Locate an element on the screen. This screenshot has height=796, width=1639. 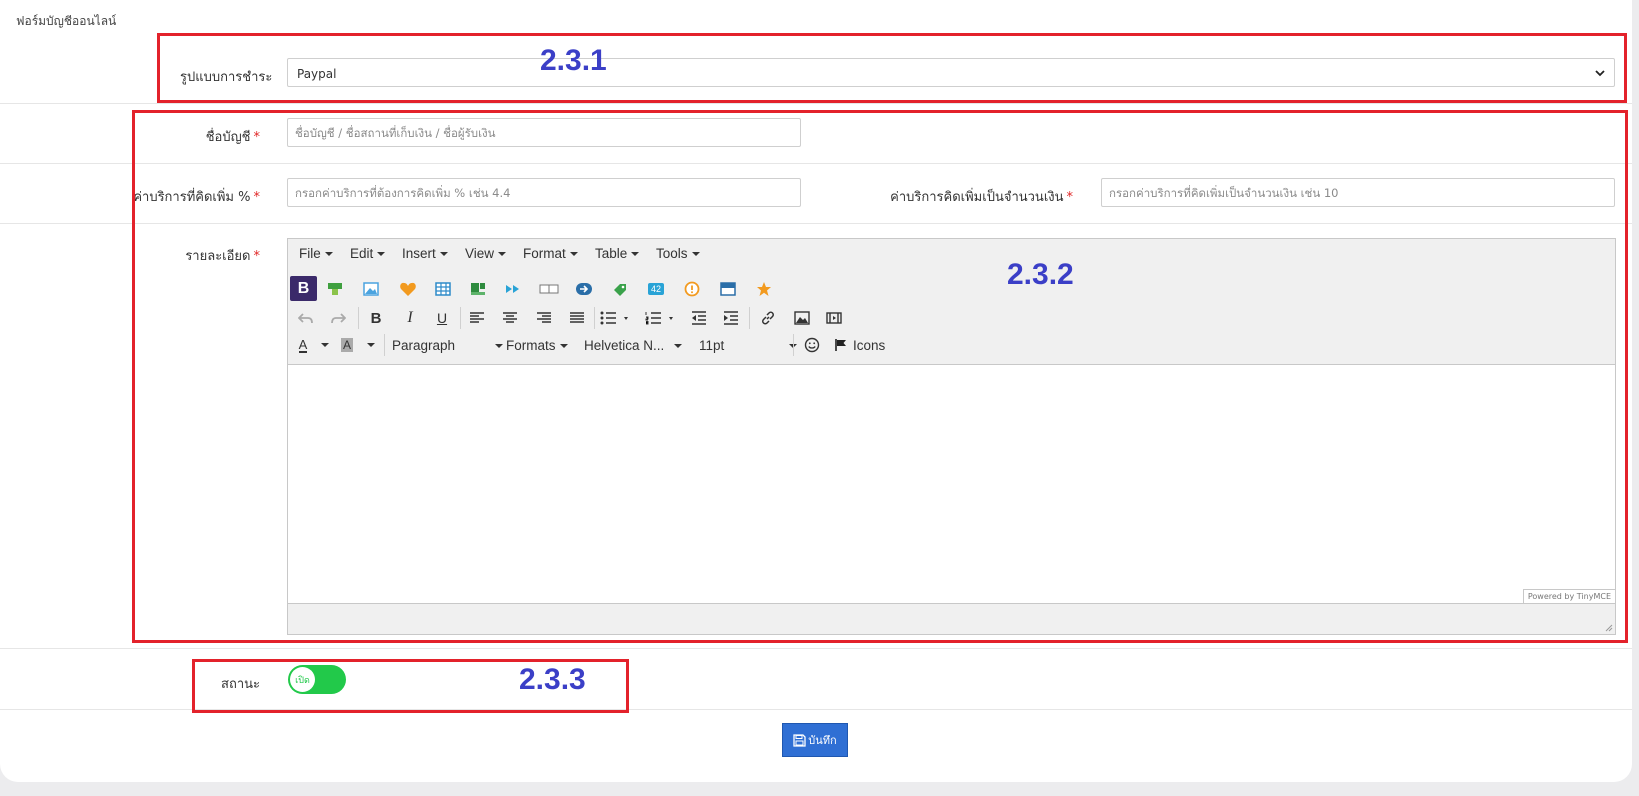
annotation-label-2-3-3: 2.3.3 is located at coordinates (552, 679).